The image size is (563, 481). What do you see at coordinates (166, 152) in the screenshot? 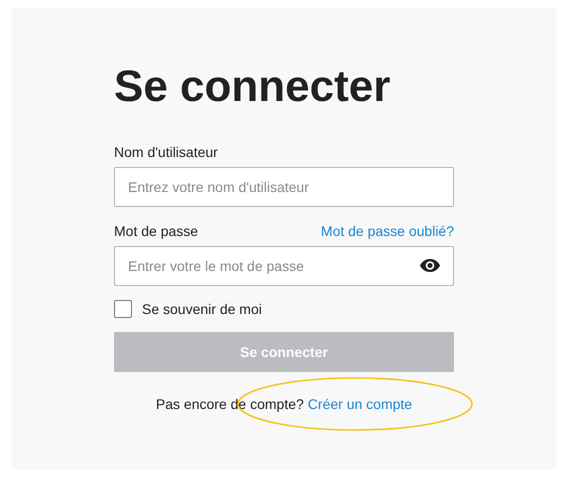
I see `field-label: Nom d'utilisateur` at bounding box center [166, 152].